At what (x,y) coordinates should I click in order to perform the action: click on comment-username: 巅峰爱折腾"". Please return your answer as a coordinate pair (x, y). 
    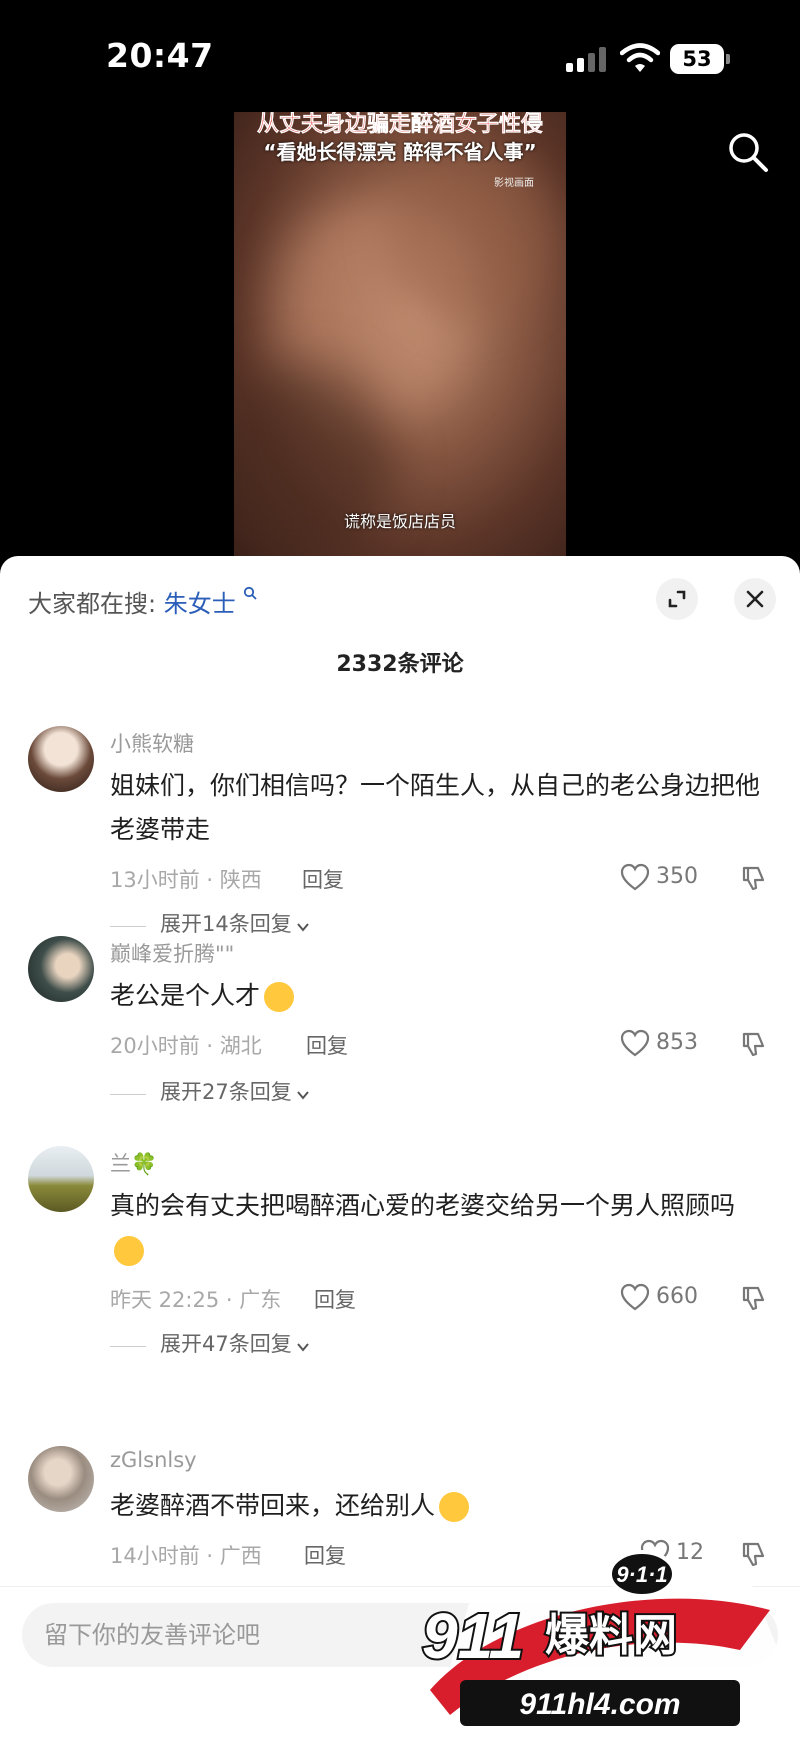
    Looking at the image, I should click on (172, 953).